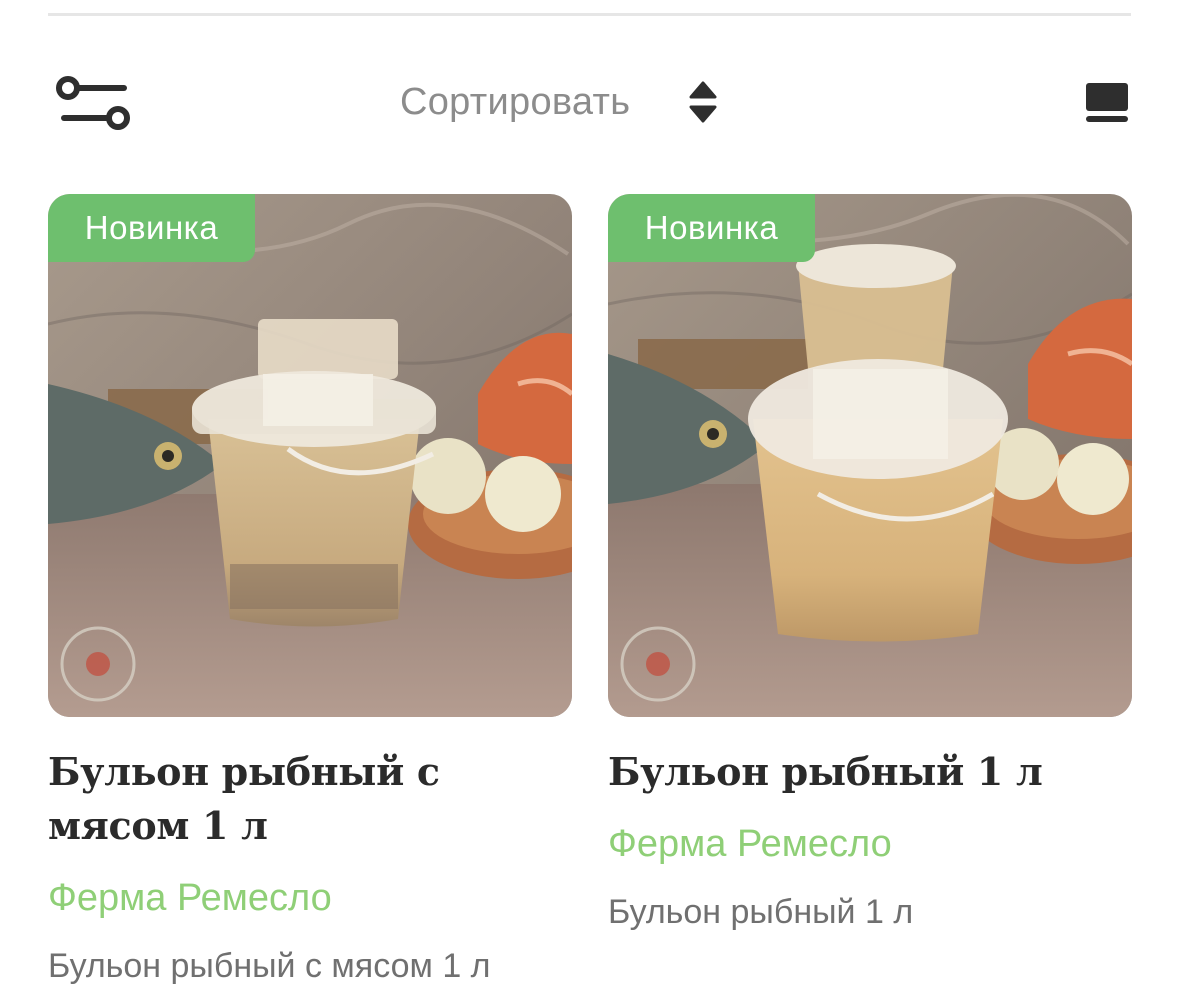 Image resolution: width=1179 pixels, height=1004 pixels. I want to click on product-title: Бульон рыбный 1 л, so click(870, 772).